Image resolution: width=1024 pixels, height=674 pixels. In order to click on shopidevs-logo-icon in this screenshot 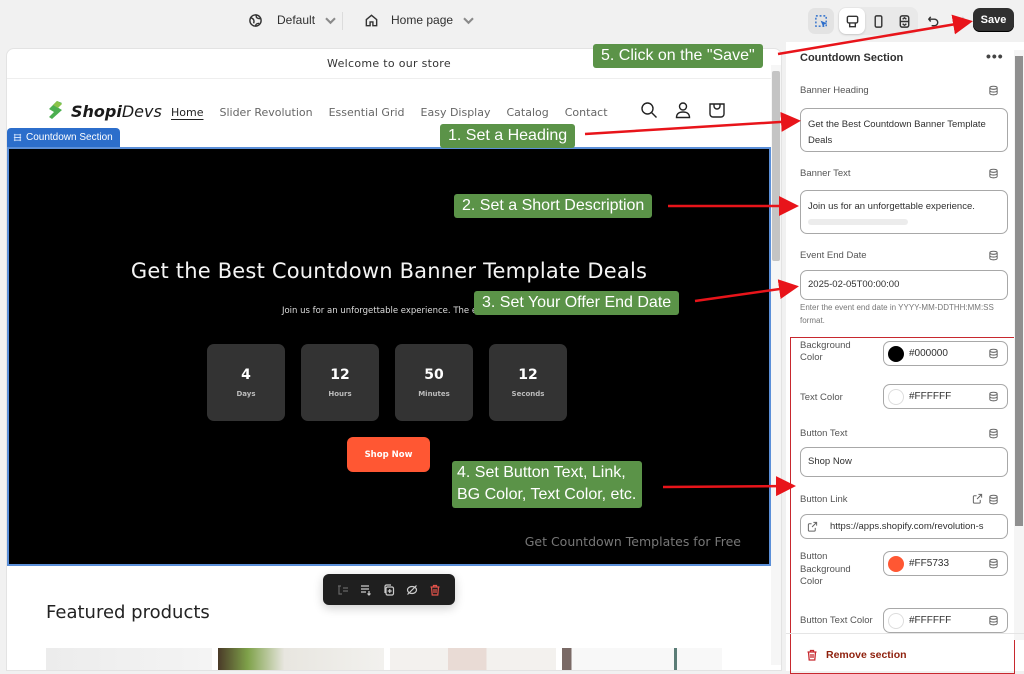, I will do `click(55, 110)`.